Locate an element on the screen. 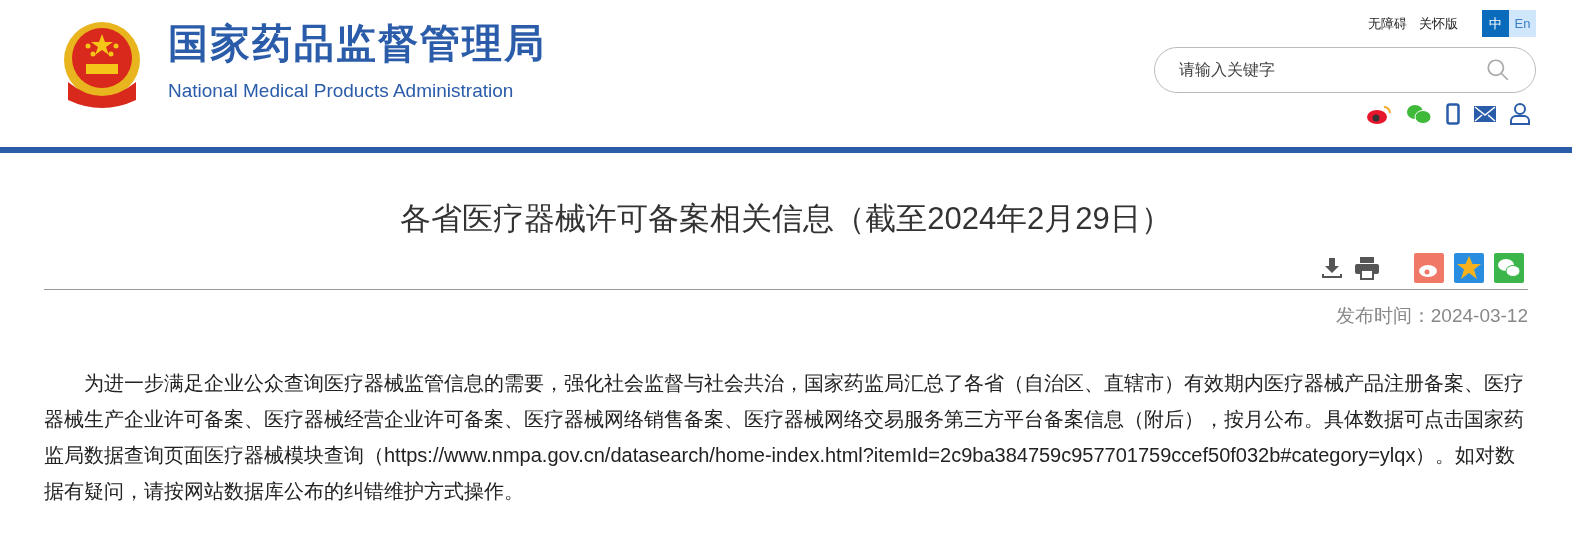 This screenshot has height=544, width=1572. wechat-icon is located at coordinates (1419, 114).